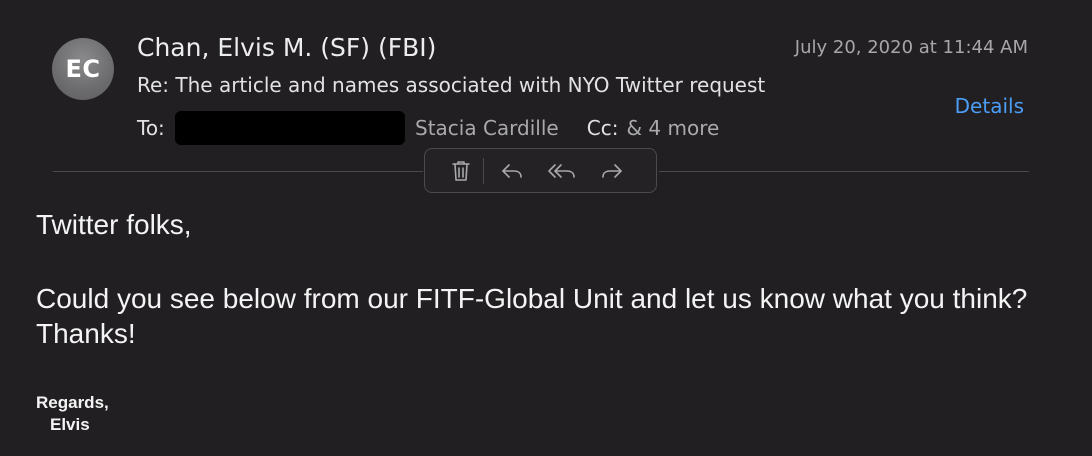 The image size is (1092, 456). Describe the element at coordinates (70, 424) in the screenshot. I see `message-signature: Elvis` at that location.